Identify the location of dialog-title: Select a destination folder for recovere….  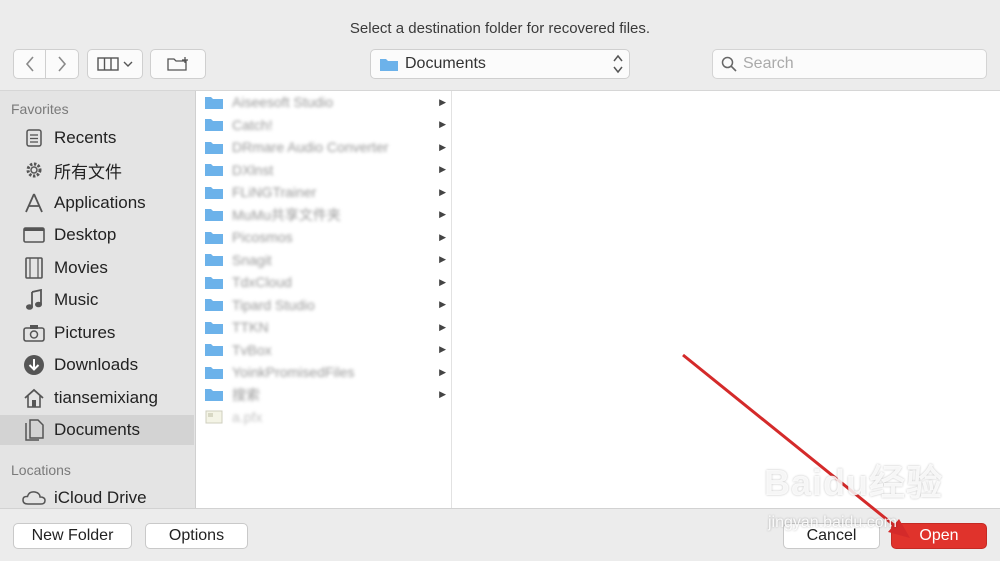
(500, 28).